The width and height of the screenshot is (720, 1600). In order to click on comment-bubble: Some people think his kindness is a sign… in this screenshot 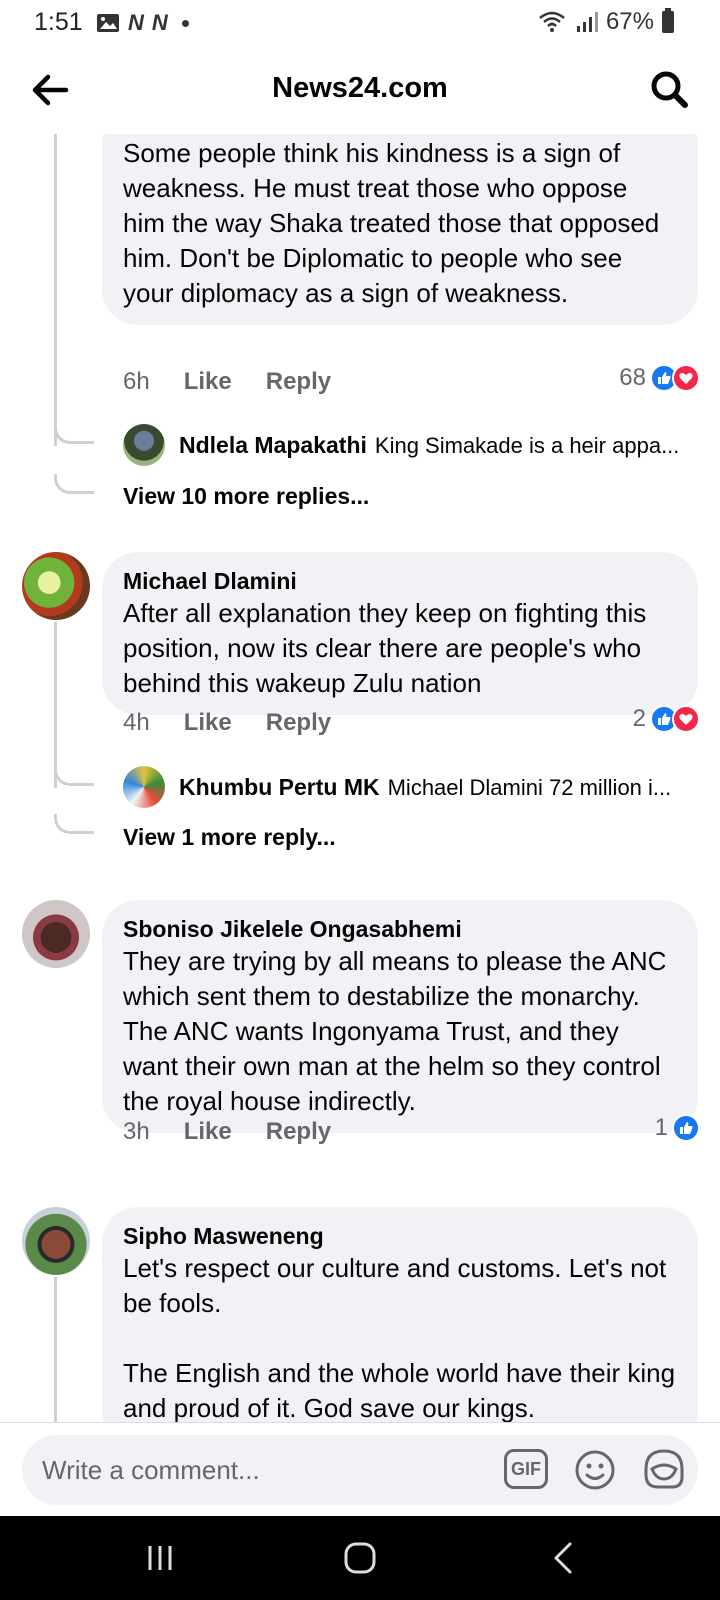, I will do `click(400, 229)`.